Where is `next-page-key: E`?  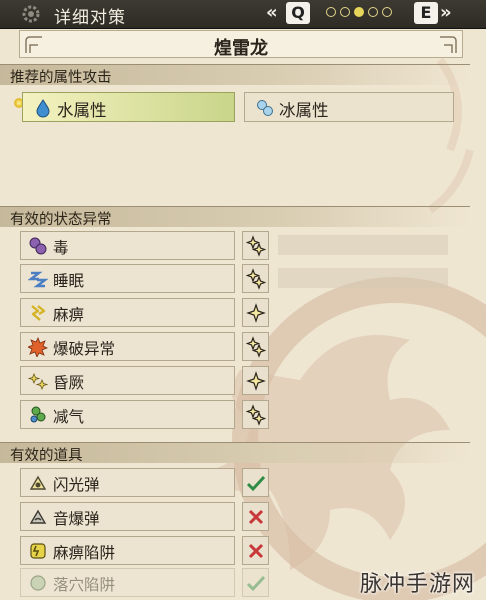 next-page-key: E is located at coordinates (426, 13).